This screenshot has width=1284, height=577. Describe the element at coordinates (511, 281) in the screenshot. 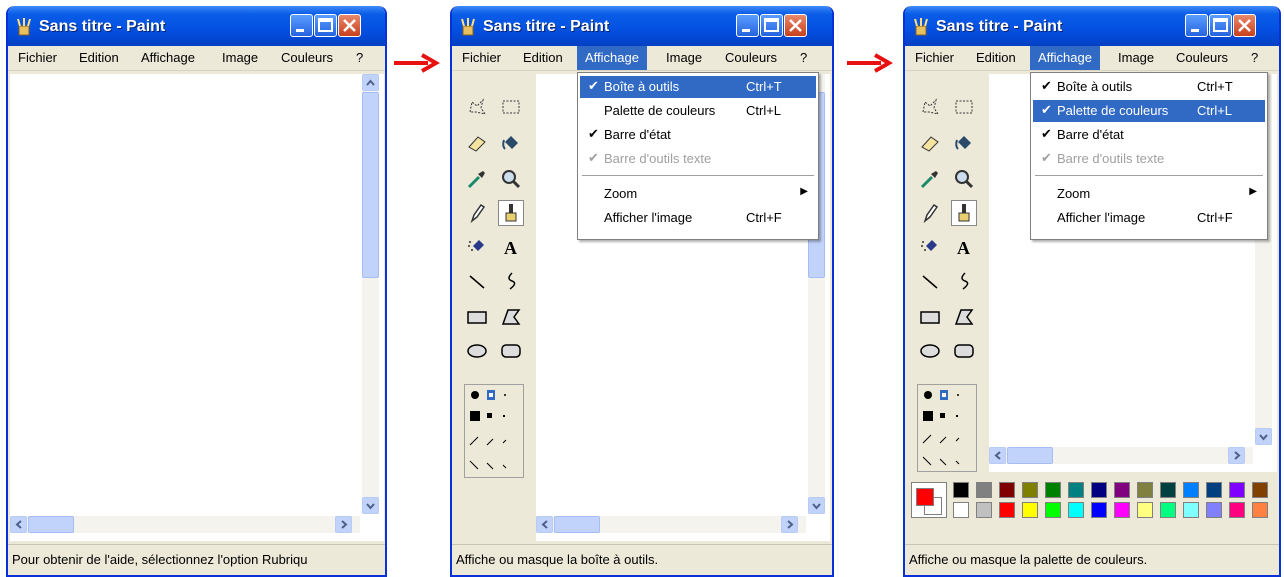

I see `curve-tool` at that location.